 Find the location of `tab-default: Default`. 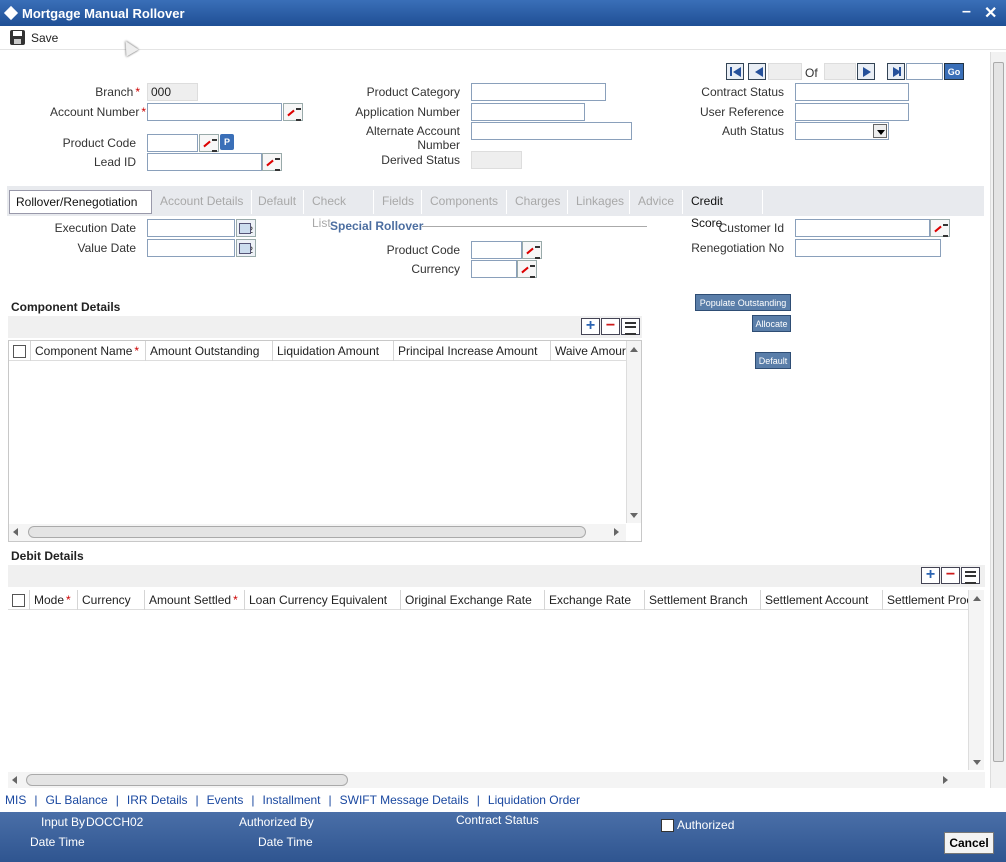

tab-default: Default is located at coordinates (278, 202).